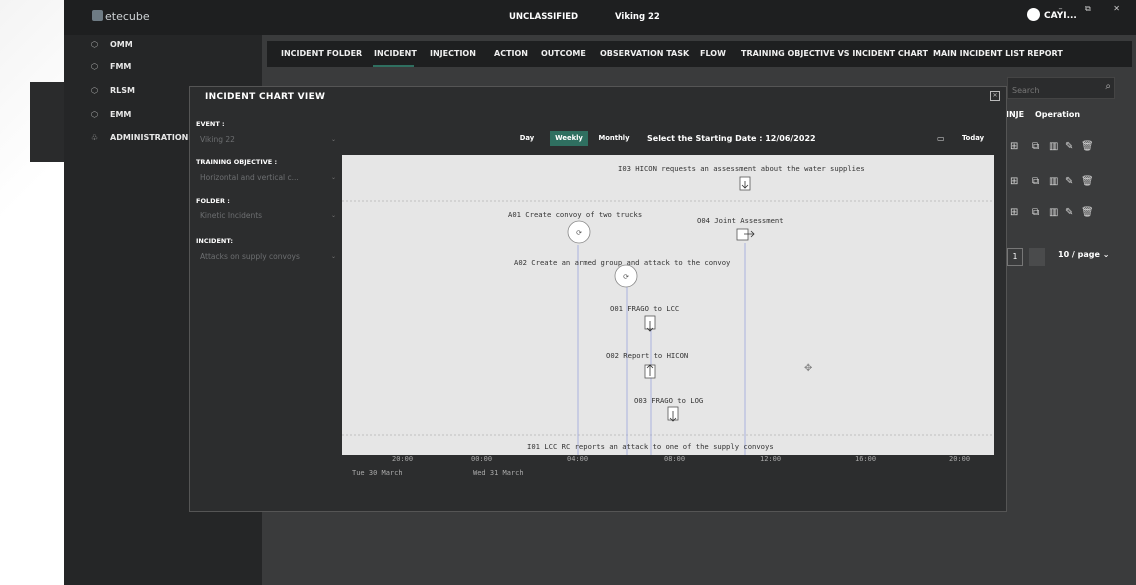 This screenshot has width=1136, height=585. I want to click on sidebar-item-label: ADMINISTRATION, so click(149, 137).